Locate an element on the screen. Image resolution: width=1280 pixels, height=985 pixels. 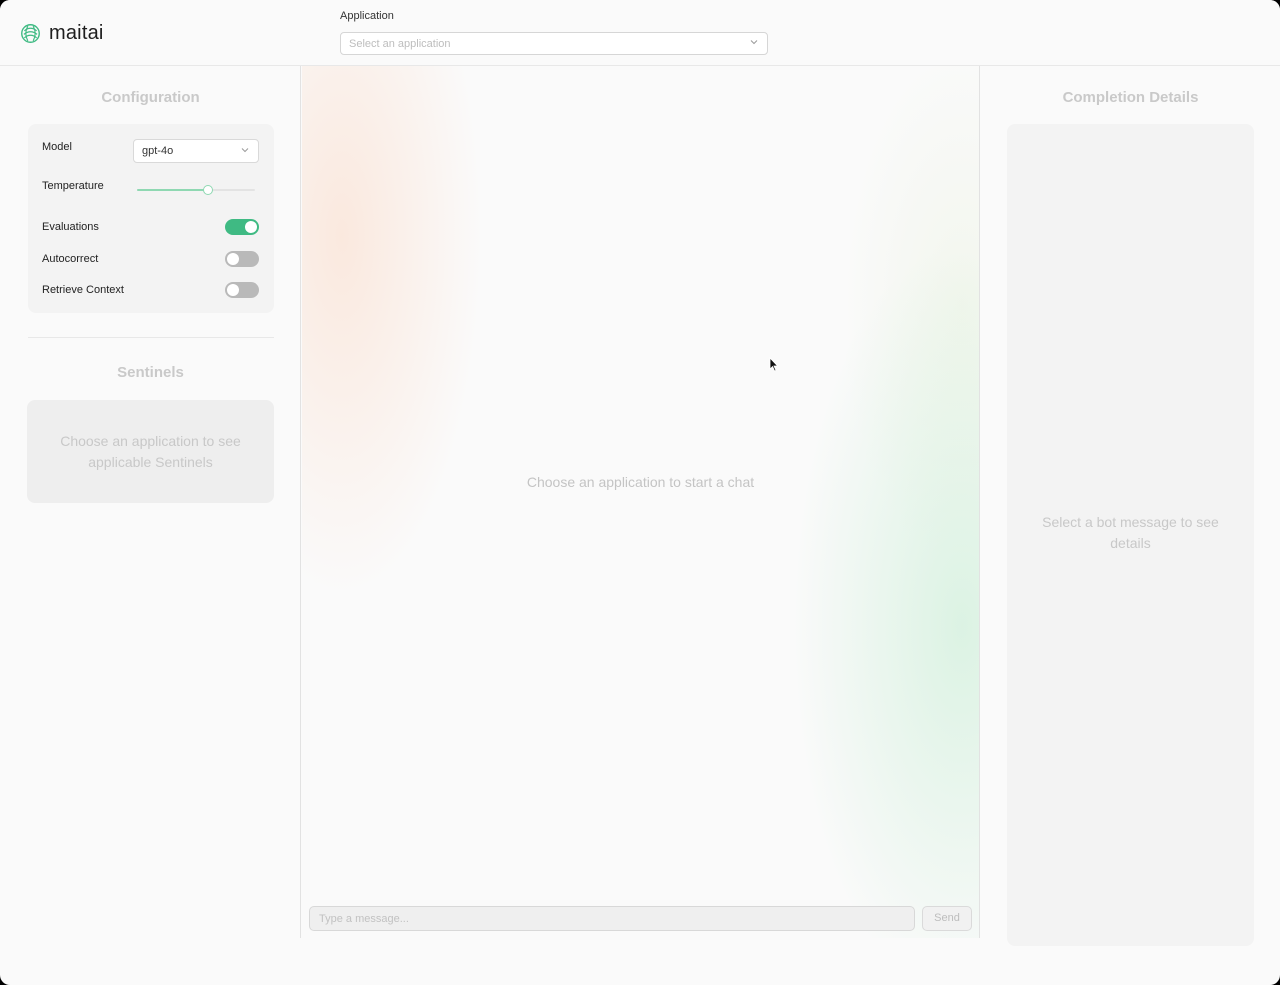
temperature-slider-thumb is located at coordinates (207, 190).